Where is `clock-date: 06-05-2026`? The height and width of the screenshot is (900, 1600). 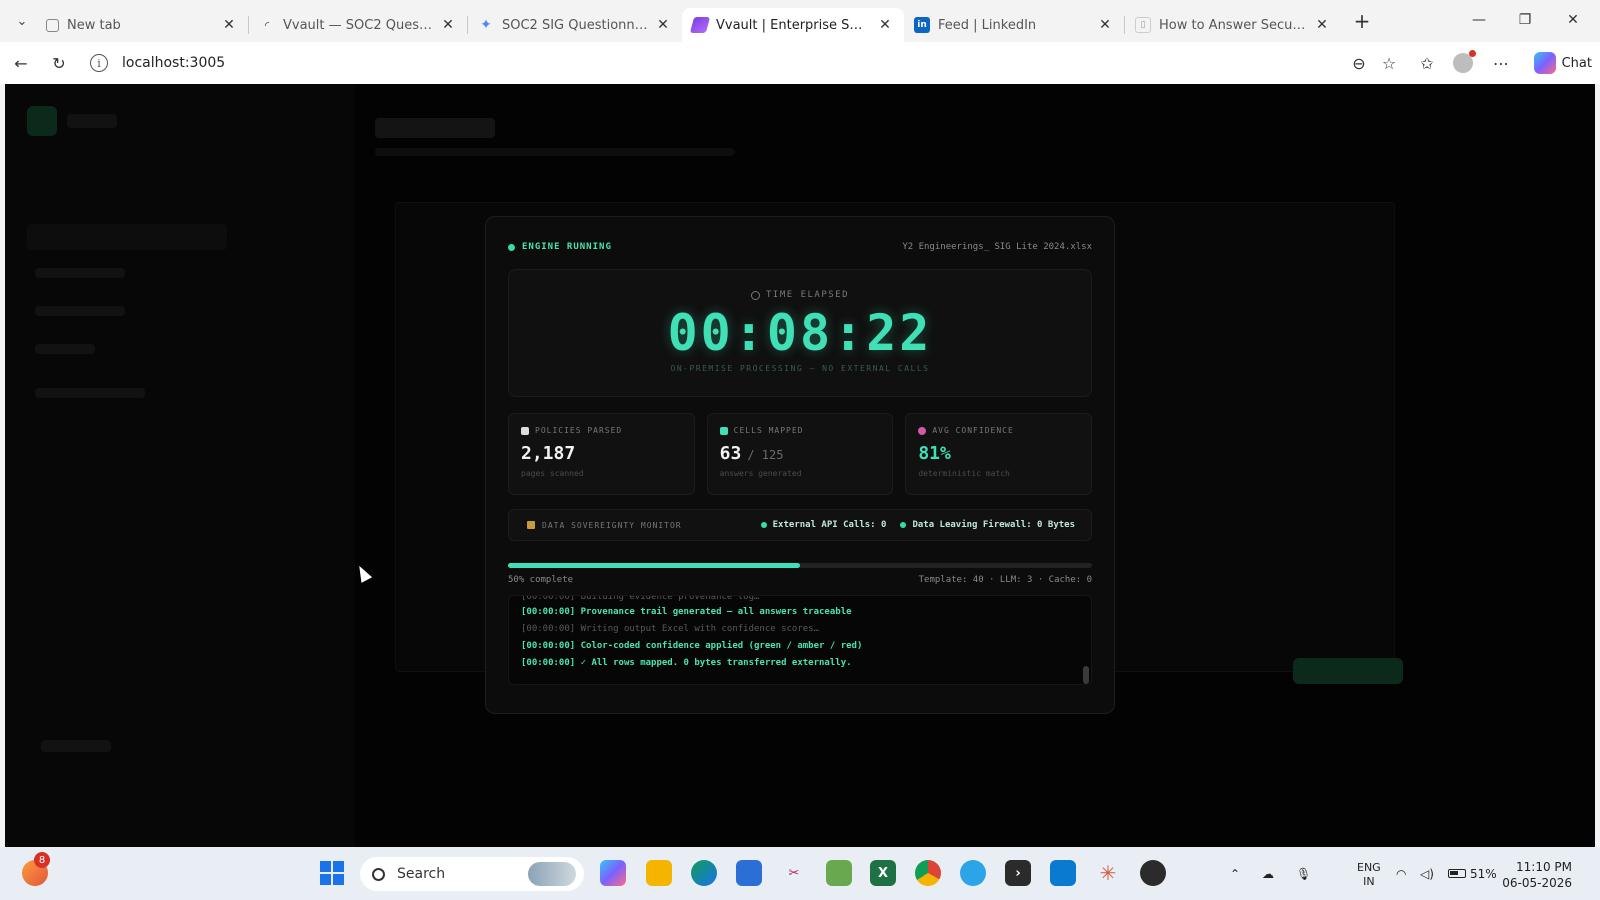
clock-date: 06-05-2026 is located at coordinates (1537, 883).